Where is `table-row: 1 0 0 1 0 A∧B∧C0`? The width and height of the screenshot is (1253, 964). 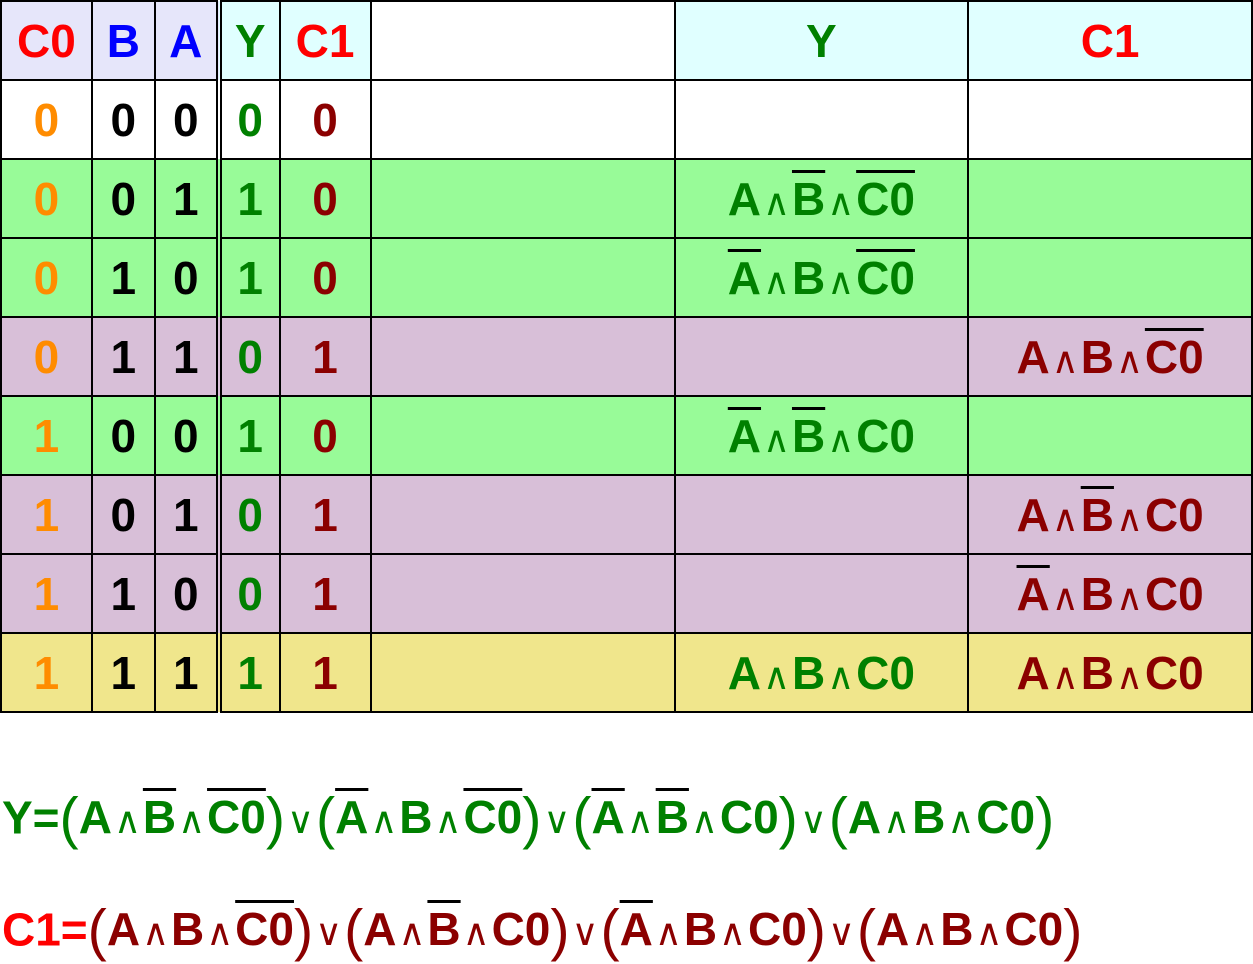 table-row: 1 0 0 1 0 A∧B∧C0 is located at coordinates (626, 435).